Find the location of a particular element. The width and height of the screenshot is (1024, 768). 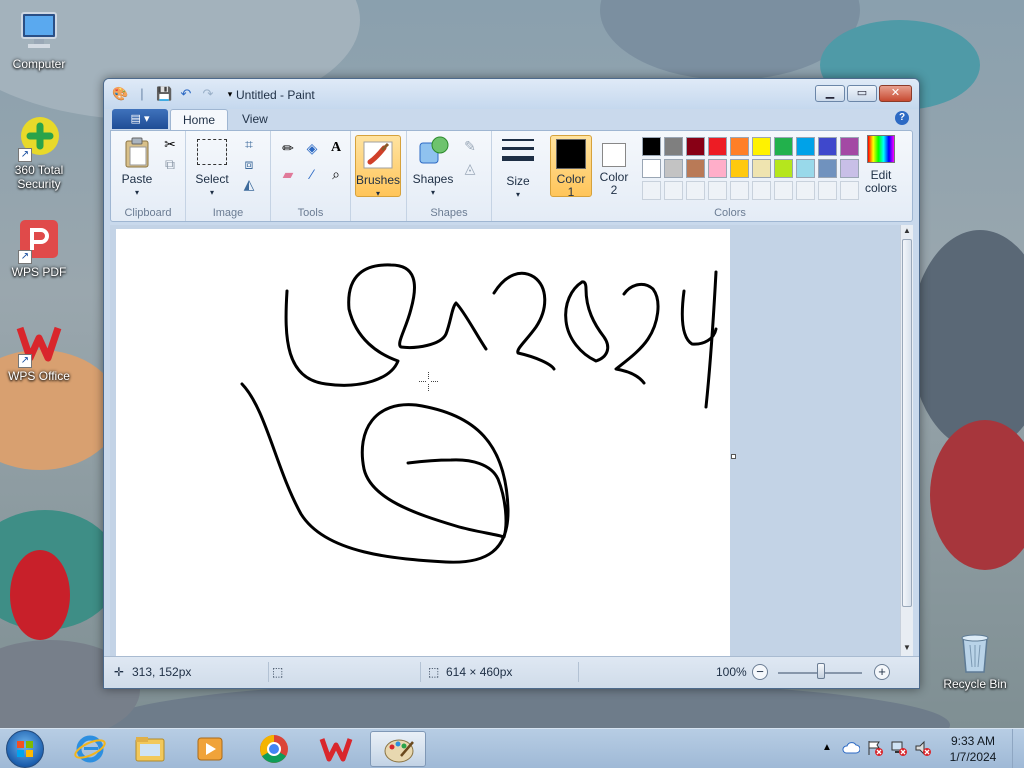

resize-icon: ⧈ is located at coordinates (249, 164).